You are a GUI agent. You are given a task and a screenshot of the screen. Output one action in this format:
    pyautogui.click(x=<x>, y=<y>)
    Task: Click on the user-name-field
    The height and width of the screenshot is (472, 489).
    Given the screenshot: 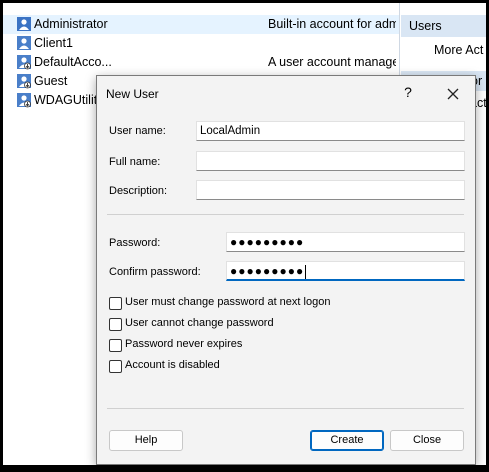 What is the action you would take?
    pyautogui.click(x=330, y=131)
    